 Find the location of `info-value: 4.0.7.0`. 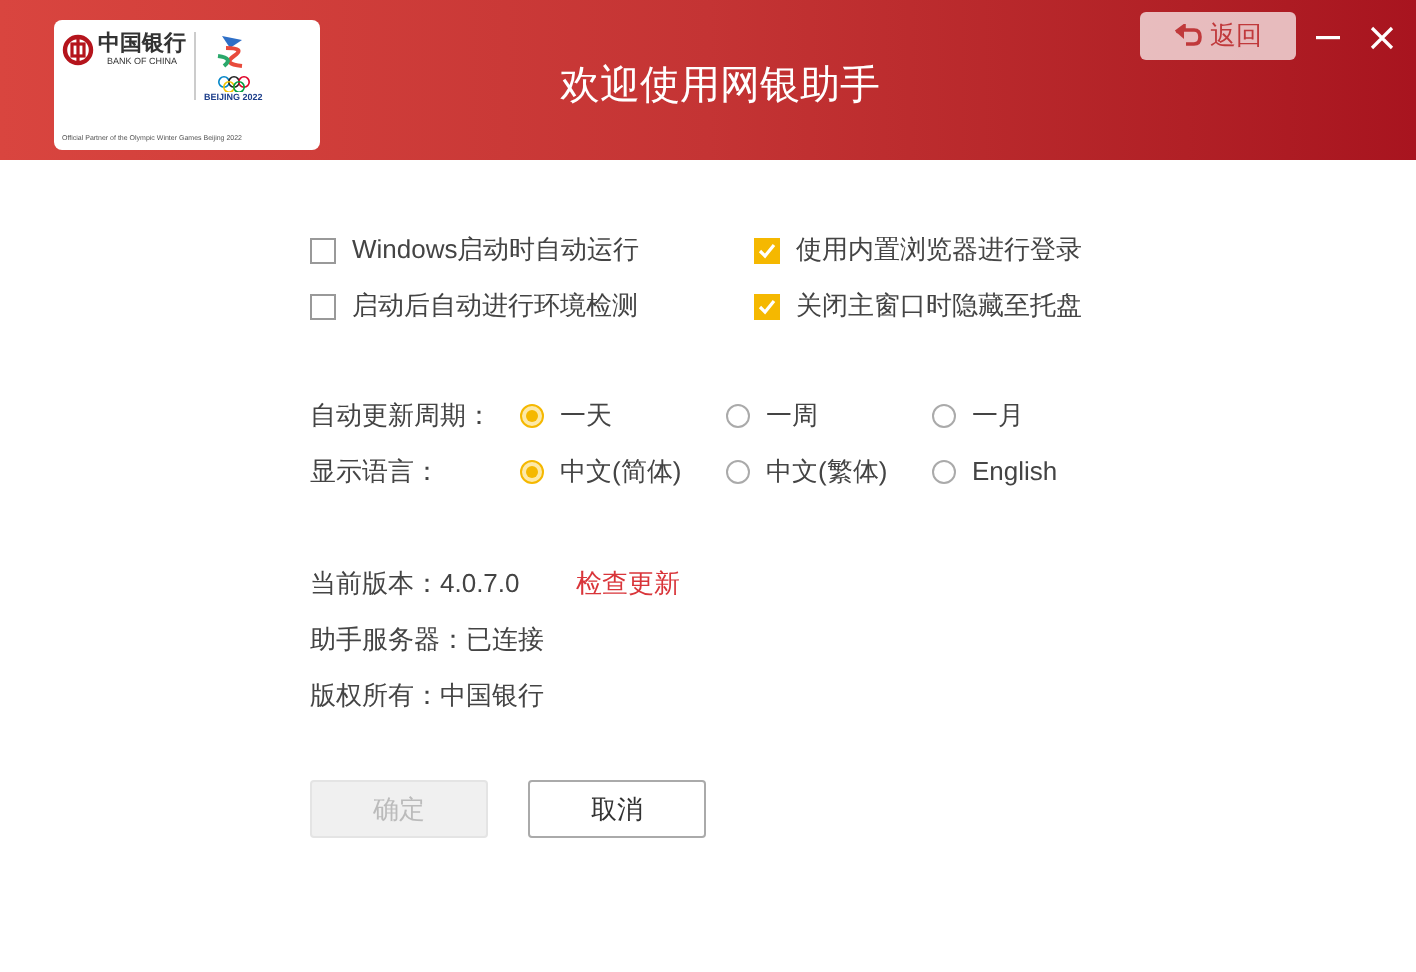

info-value: 4.0.7.0 is located at coordinates (480, 584).